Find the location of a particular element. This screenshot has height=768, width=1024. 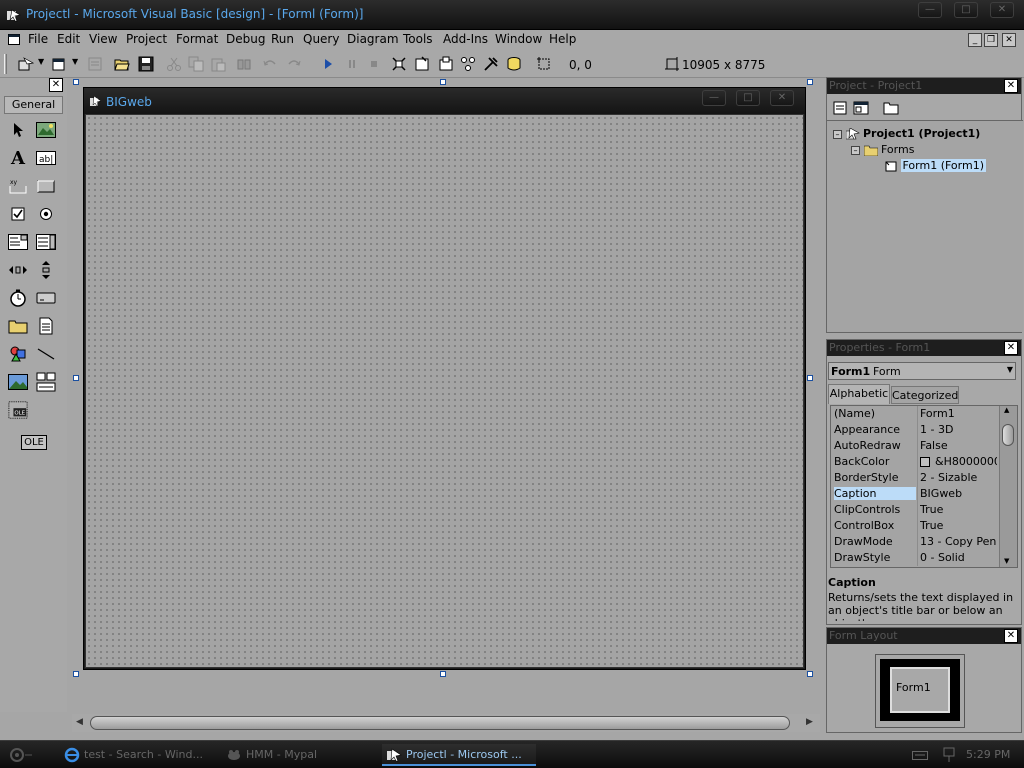

shape-tool-icon is located at coordinates (18, 354).